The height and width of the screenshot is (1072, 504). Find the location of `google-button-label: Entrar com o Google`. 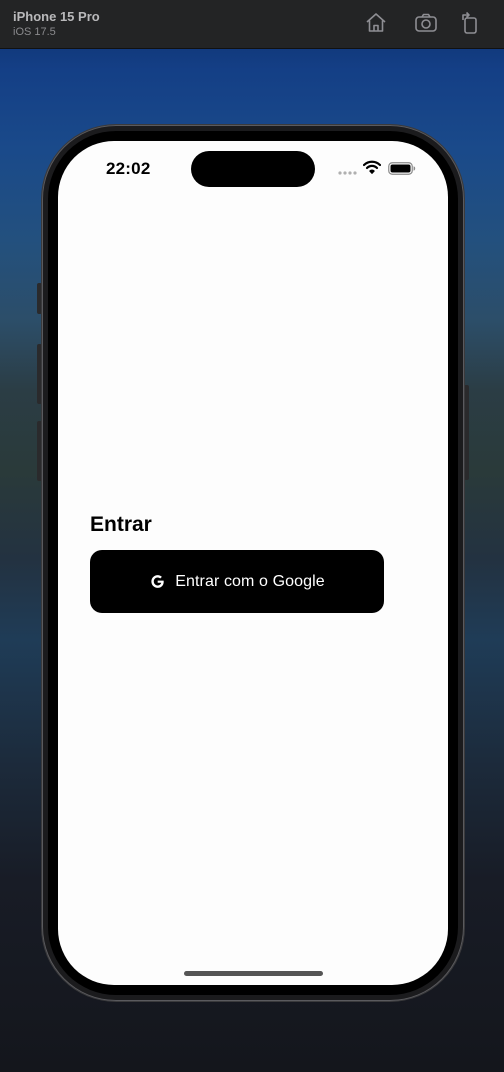

google-button-label: Entrar com o Google is located at coordinates (250, 581).